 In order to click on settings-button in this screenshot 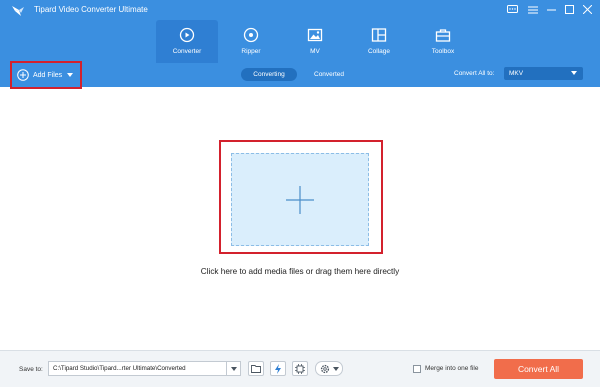, I will do `click(329, 368)`.